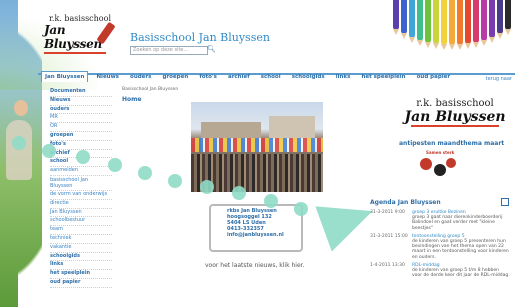  I want to click on nav-item-het-speelplein: het speelplein, so click(383, 77).